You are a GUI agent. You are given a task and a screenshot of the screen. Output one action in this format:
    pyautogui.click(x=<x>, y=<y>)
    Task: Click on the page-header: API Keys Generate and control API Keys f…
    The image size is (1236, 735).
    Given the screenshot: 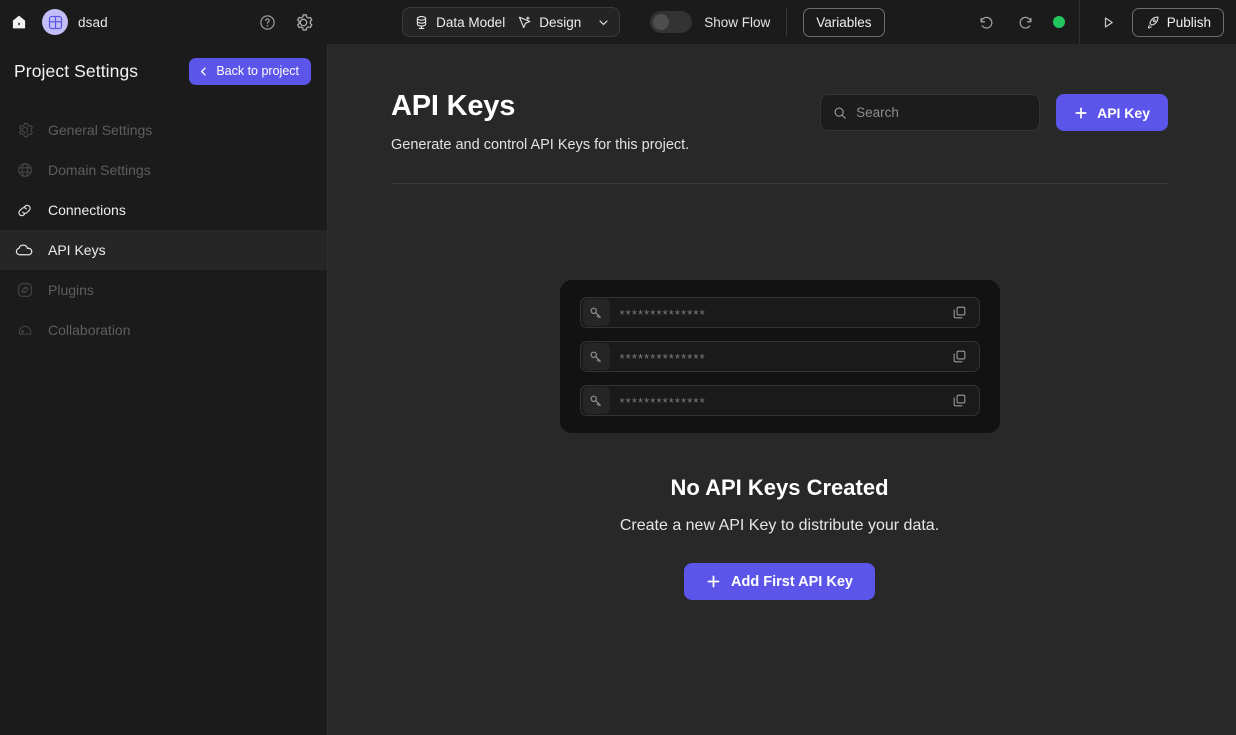 What is the action you would take?
    pyautogui.click(x=779, y=121)
    